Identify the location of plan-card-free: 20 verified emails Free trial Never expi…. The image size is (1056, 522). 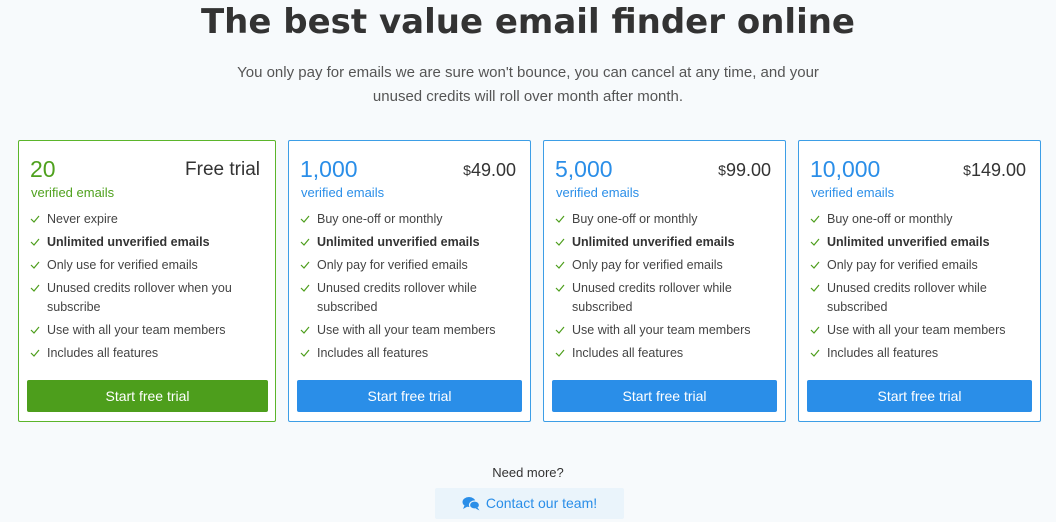
(147, 281).